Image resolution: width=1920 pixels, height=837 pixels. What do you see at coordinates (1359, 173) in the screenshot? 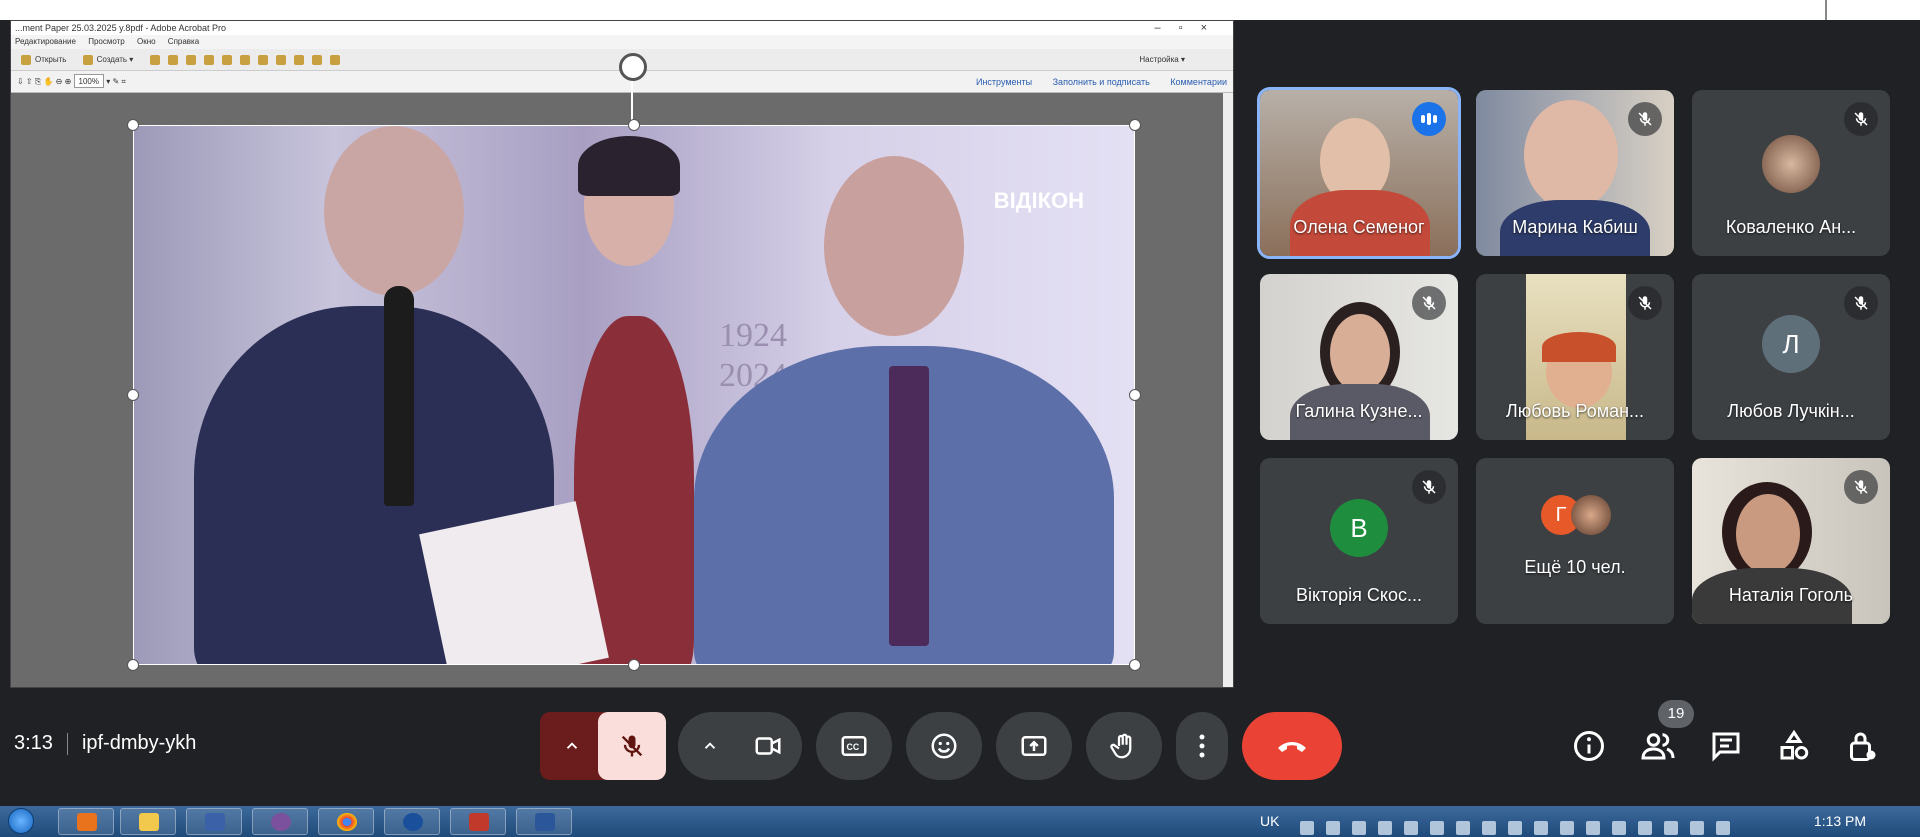
I see `participant-tile: Олена Семеног` at bounding box center [1359, 173].